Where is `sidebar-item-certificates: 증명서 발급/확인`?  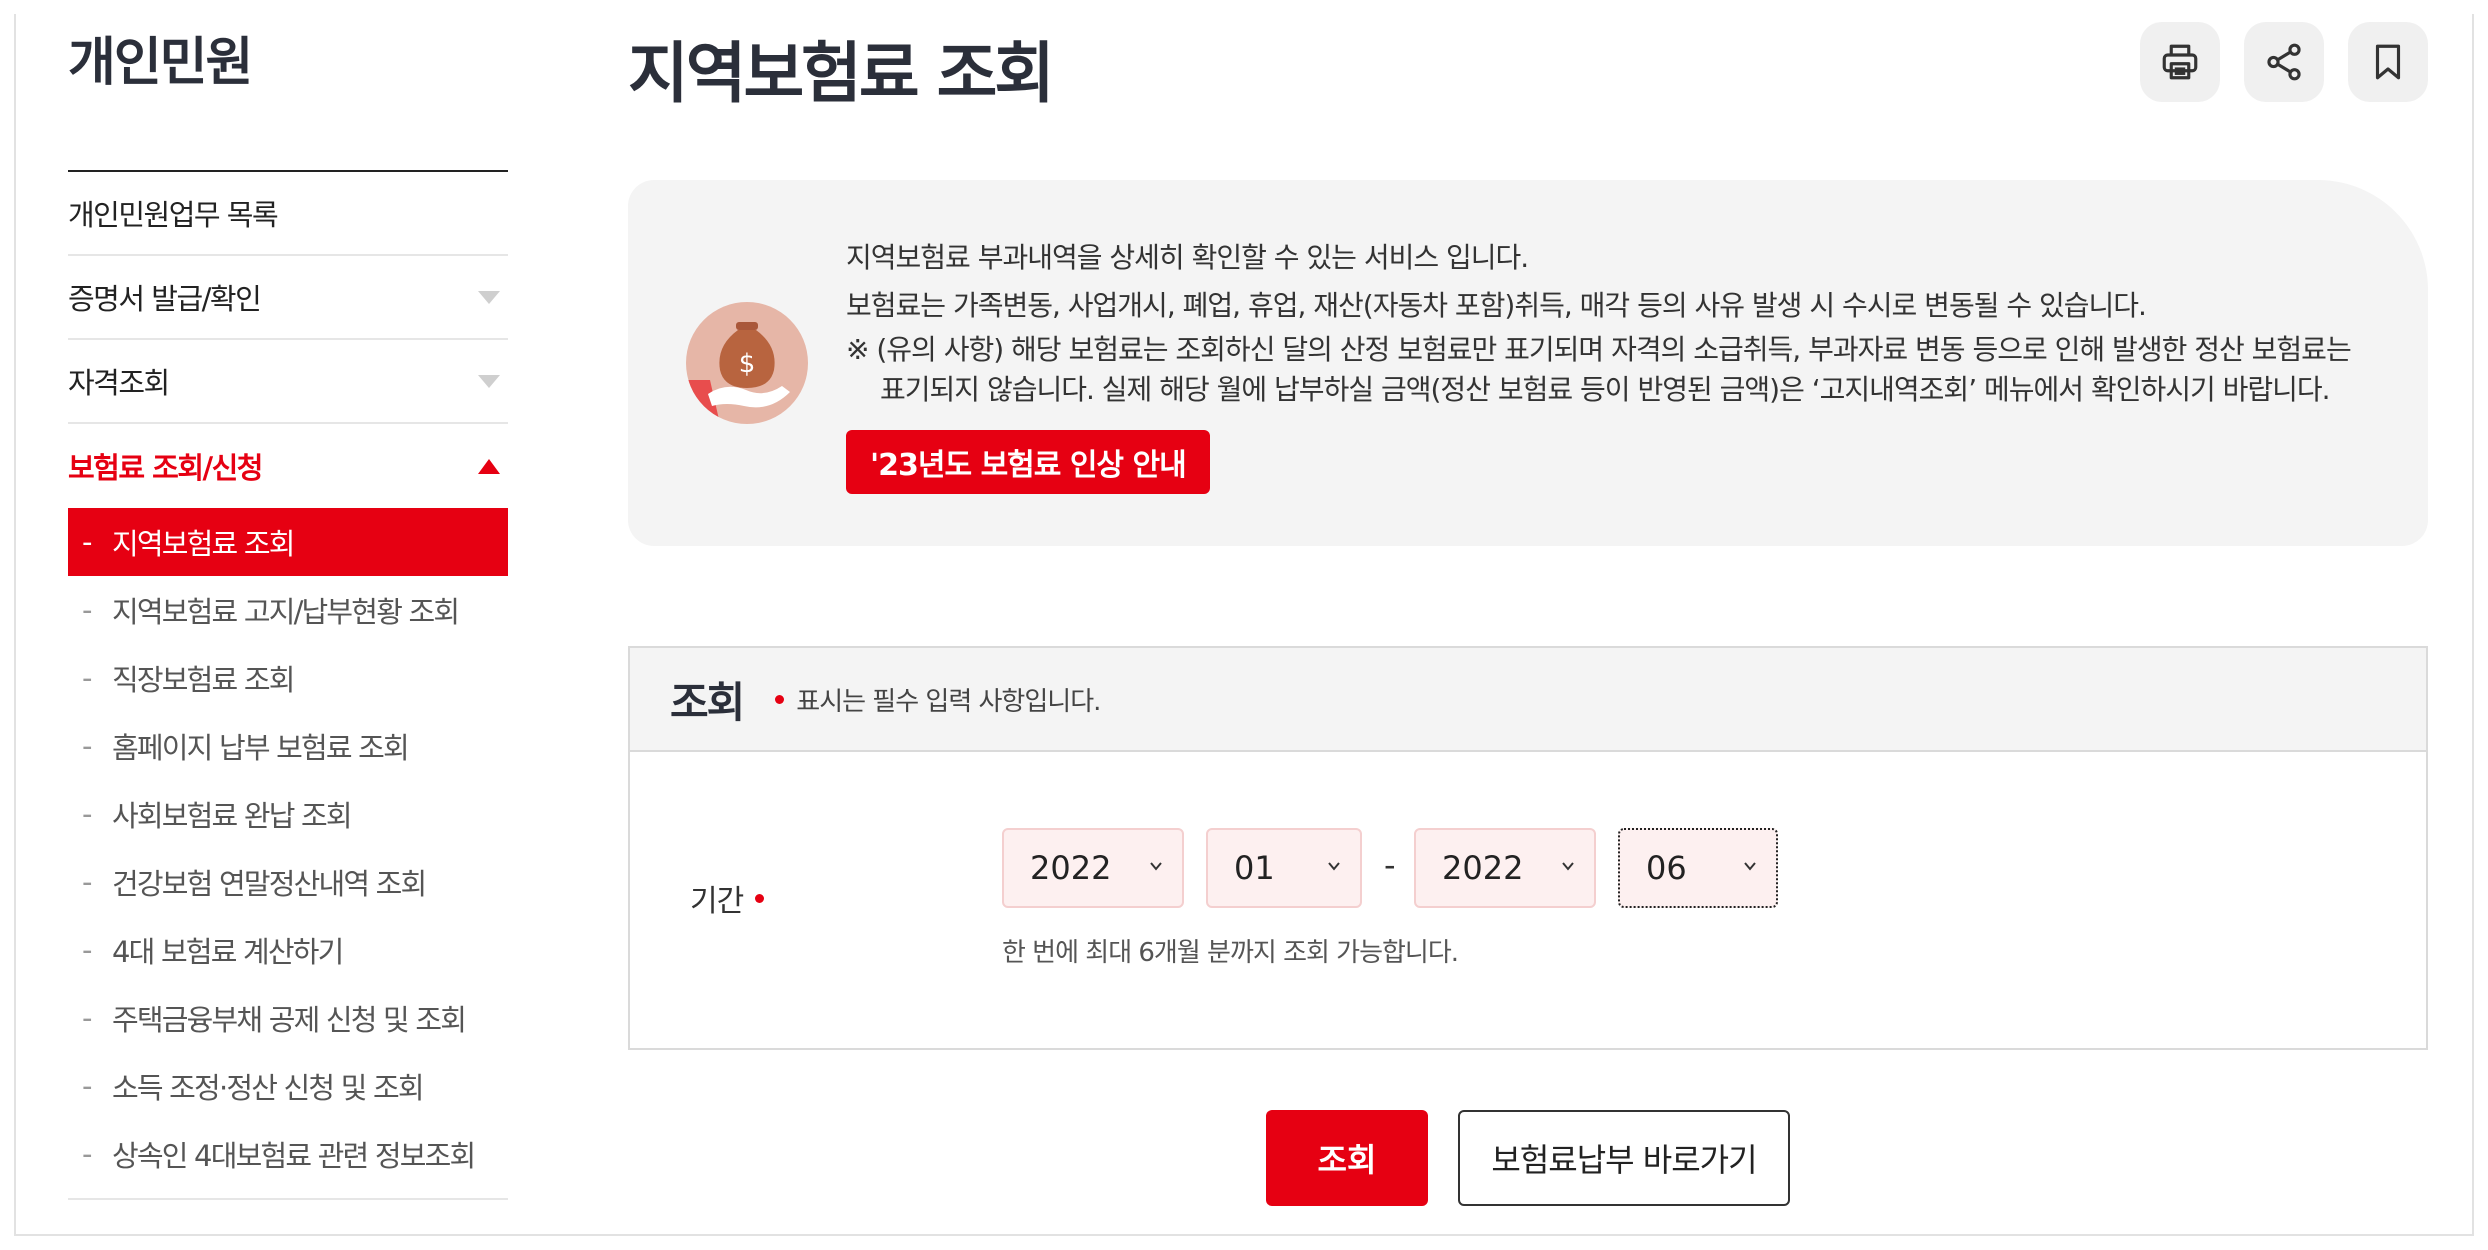 sidebar-item-certificates: 증명서 발급/확인 is located at coordinates (288, 298).